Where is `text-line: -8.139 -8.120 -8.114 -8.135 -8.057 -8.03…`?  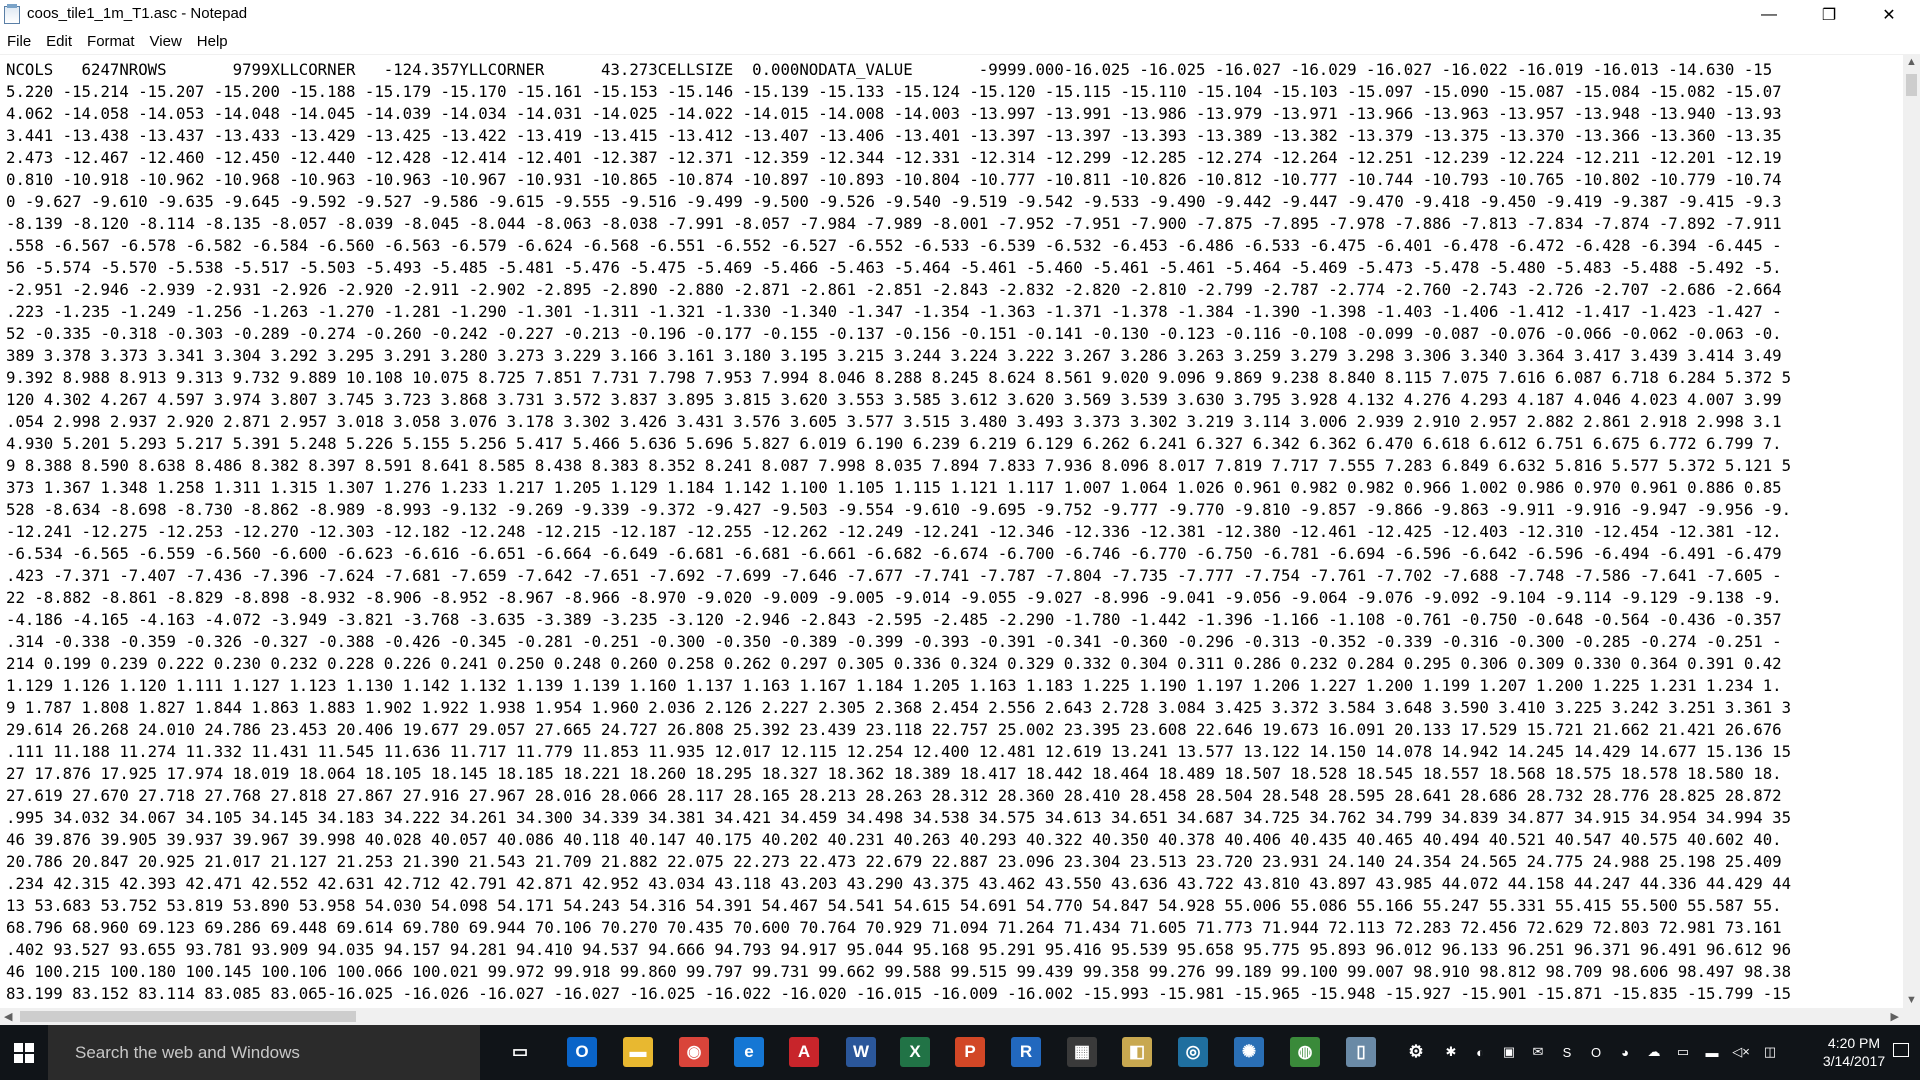 text-line: -8.139 -8.120 -8.114 -8.135 -8.057 -8.03… is located at coordinates (898, 224).